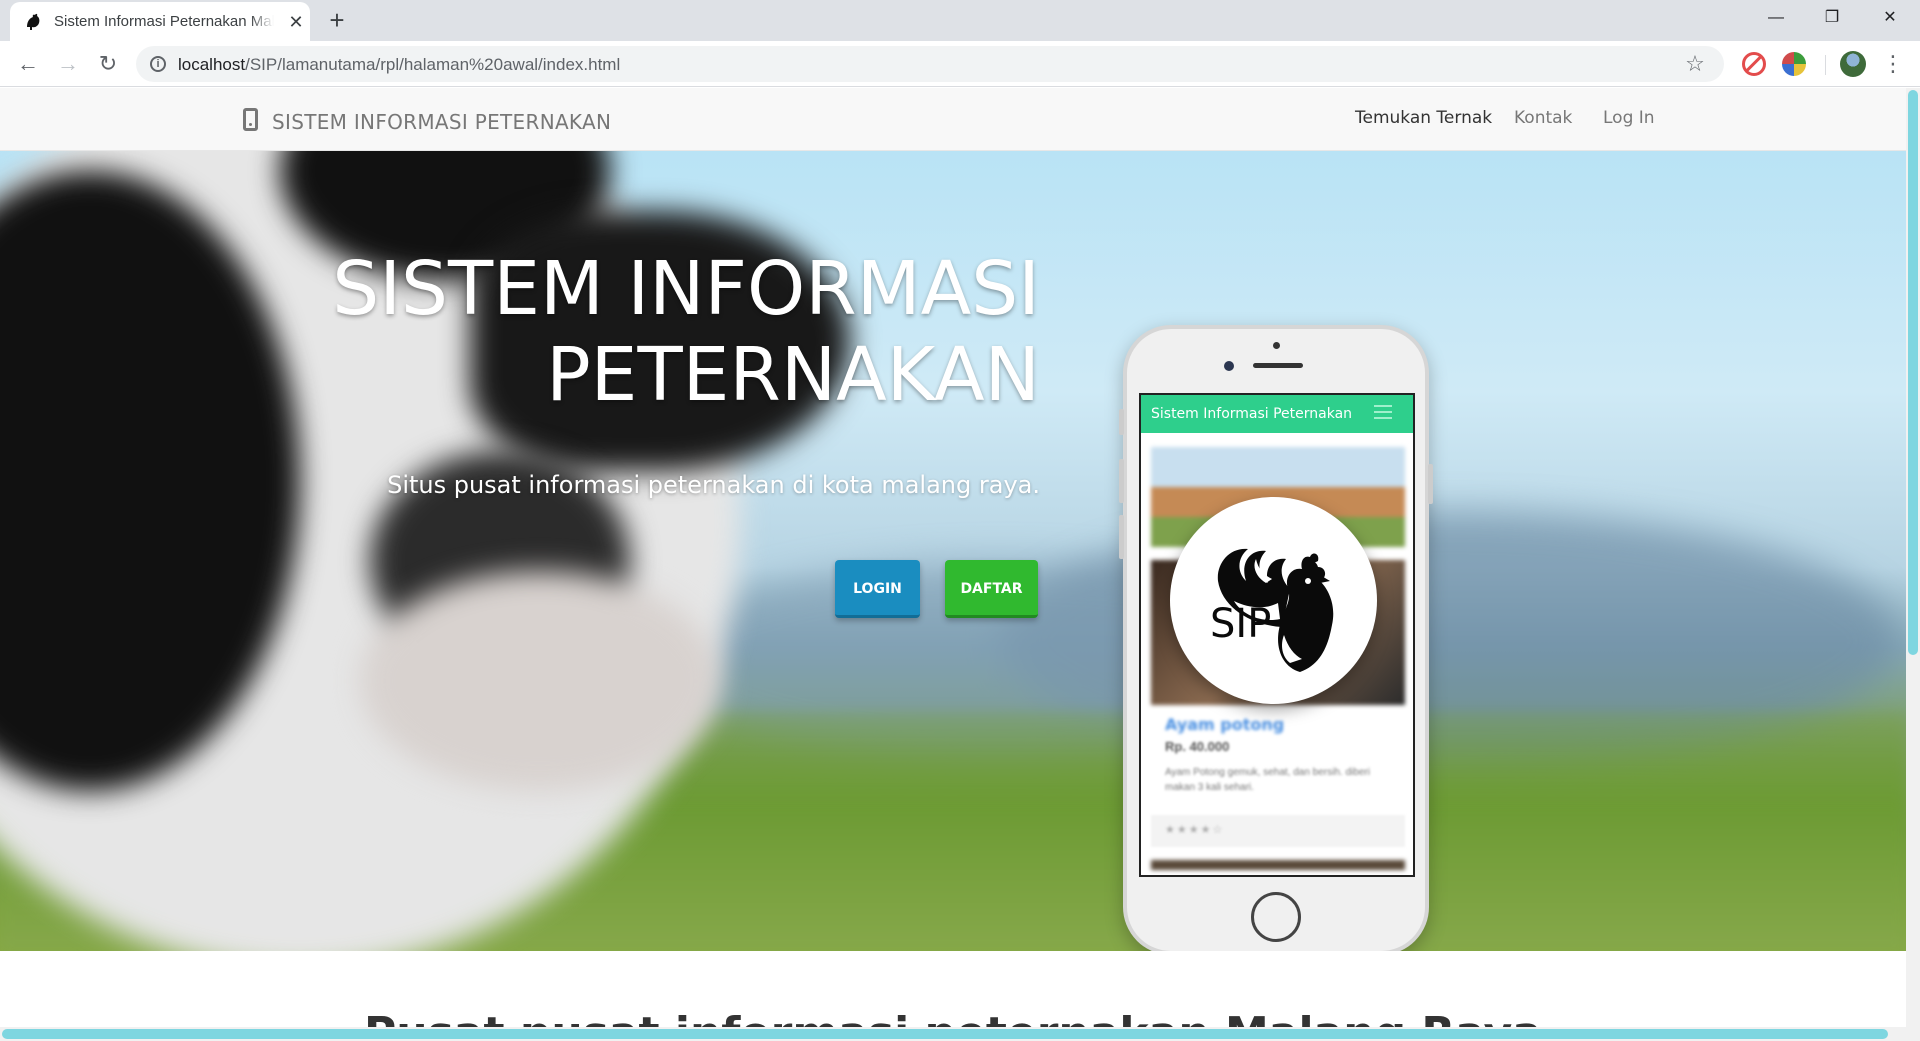 The image size is (1920, 1041). I want to click on app-title: Sistem Informasi Peternakan, so click(1252, 414).